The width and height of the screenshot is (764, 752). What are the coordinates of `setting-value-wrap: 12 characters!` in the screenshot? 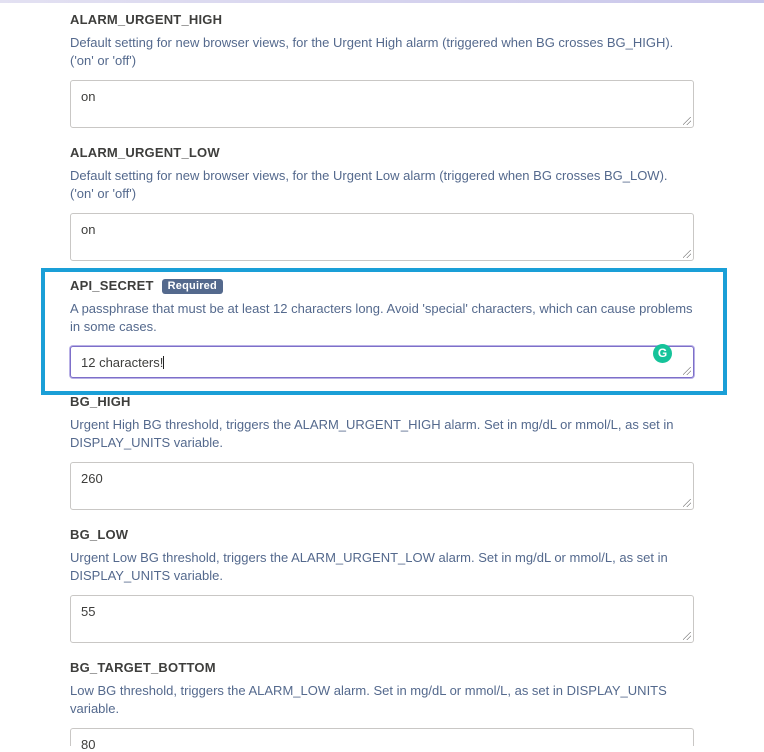 It's located at (123, 362).